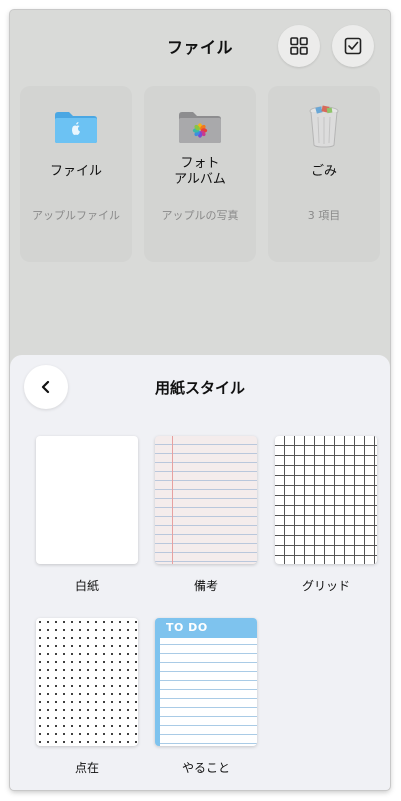  I want to click on folder-subtitle: 3 項目, so click(324, 215).